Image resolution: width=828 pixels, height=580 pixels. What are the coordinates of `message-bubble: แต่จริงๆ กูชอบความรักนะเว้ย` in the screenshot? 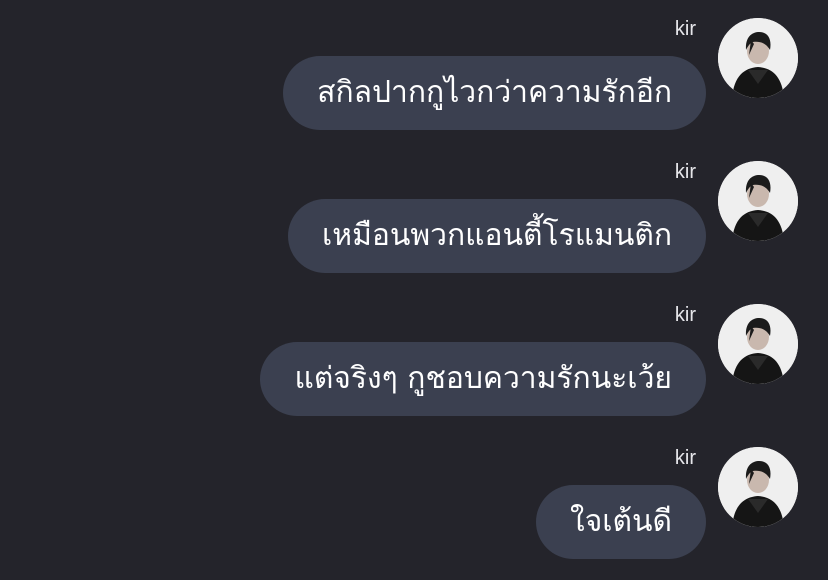 It's located at (483, 379).